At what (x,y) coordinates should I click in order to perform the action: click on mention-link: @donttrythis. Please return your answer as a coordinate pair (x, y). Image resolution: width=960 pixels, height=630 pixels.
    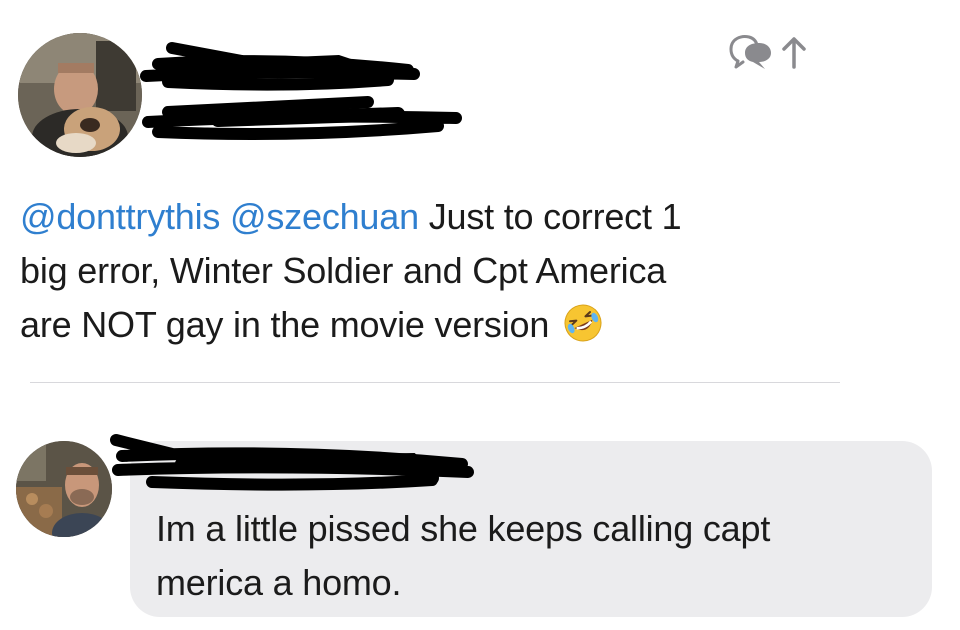
    Looking at the image, I should click on (120, 216).